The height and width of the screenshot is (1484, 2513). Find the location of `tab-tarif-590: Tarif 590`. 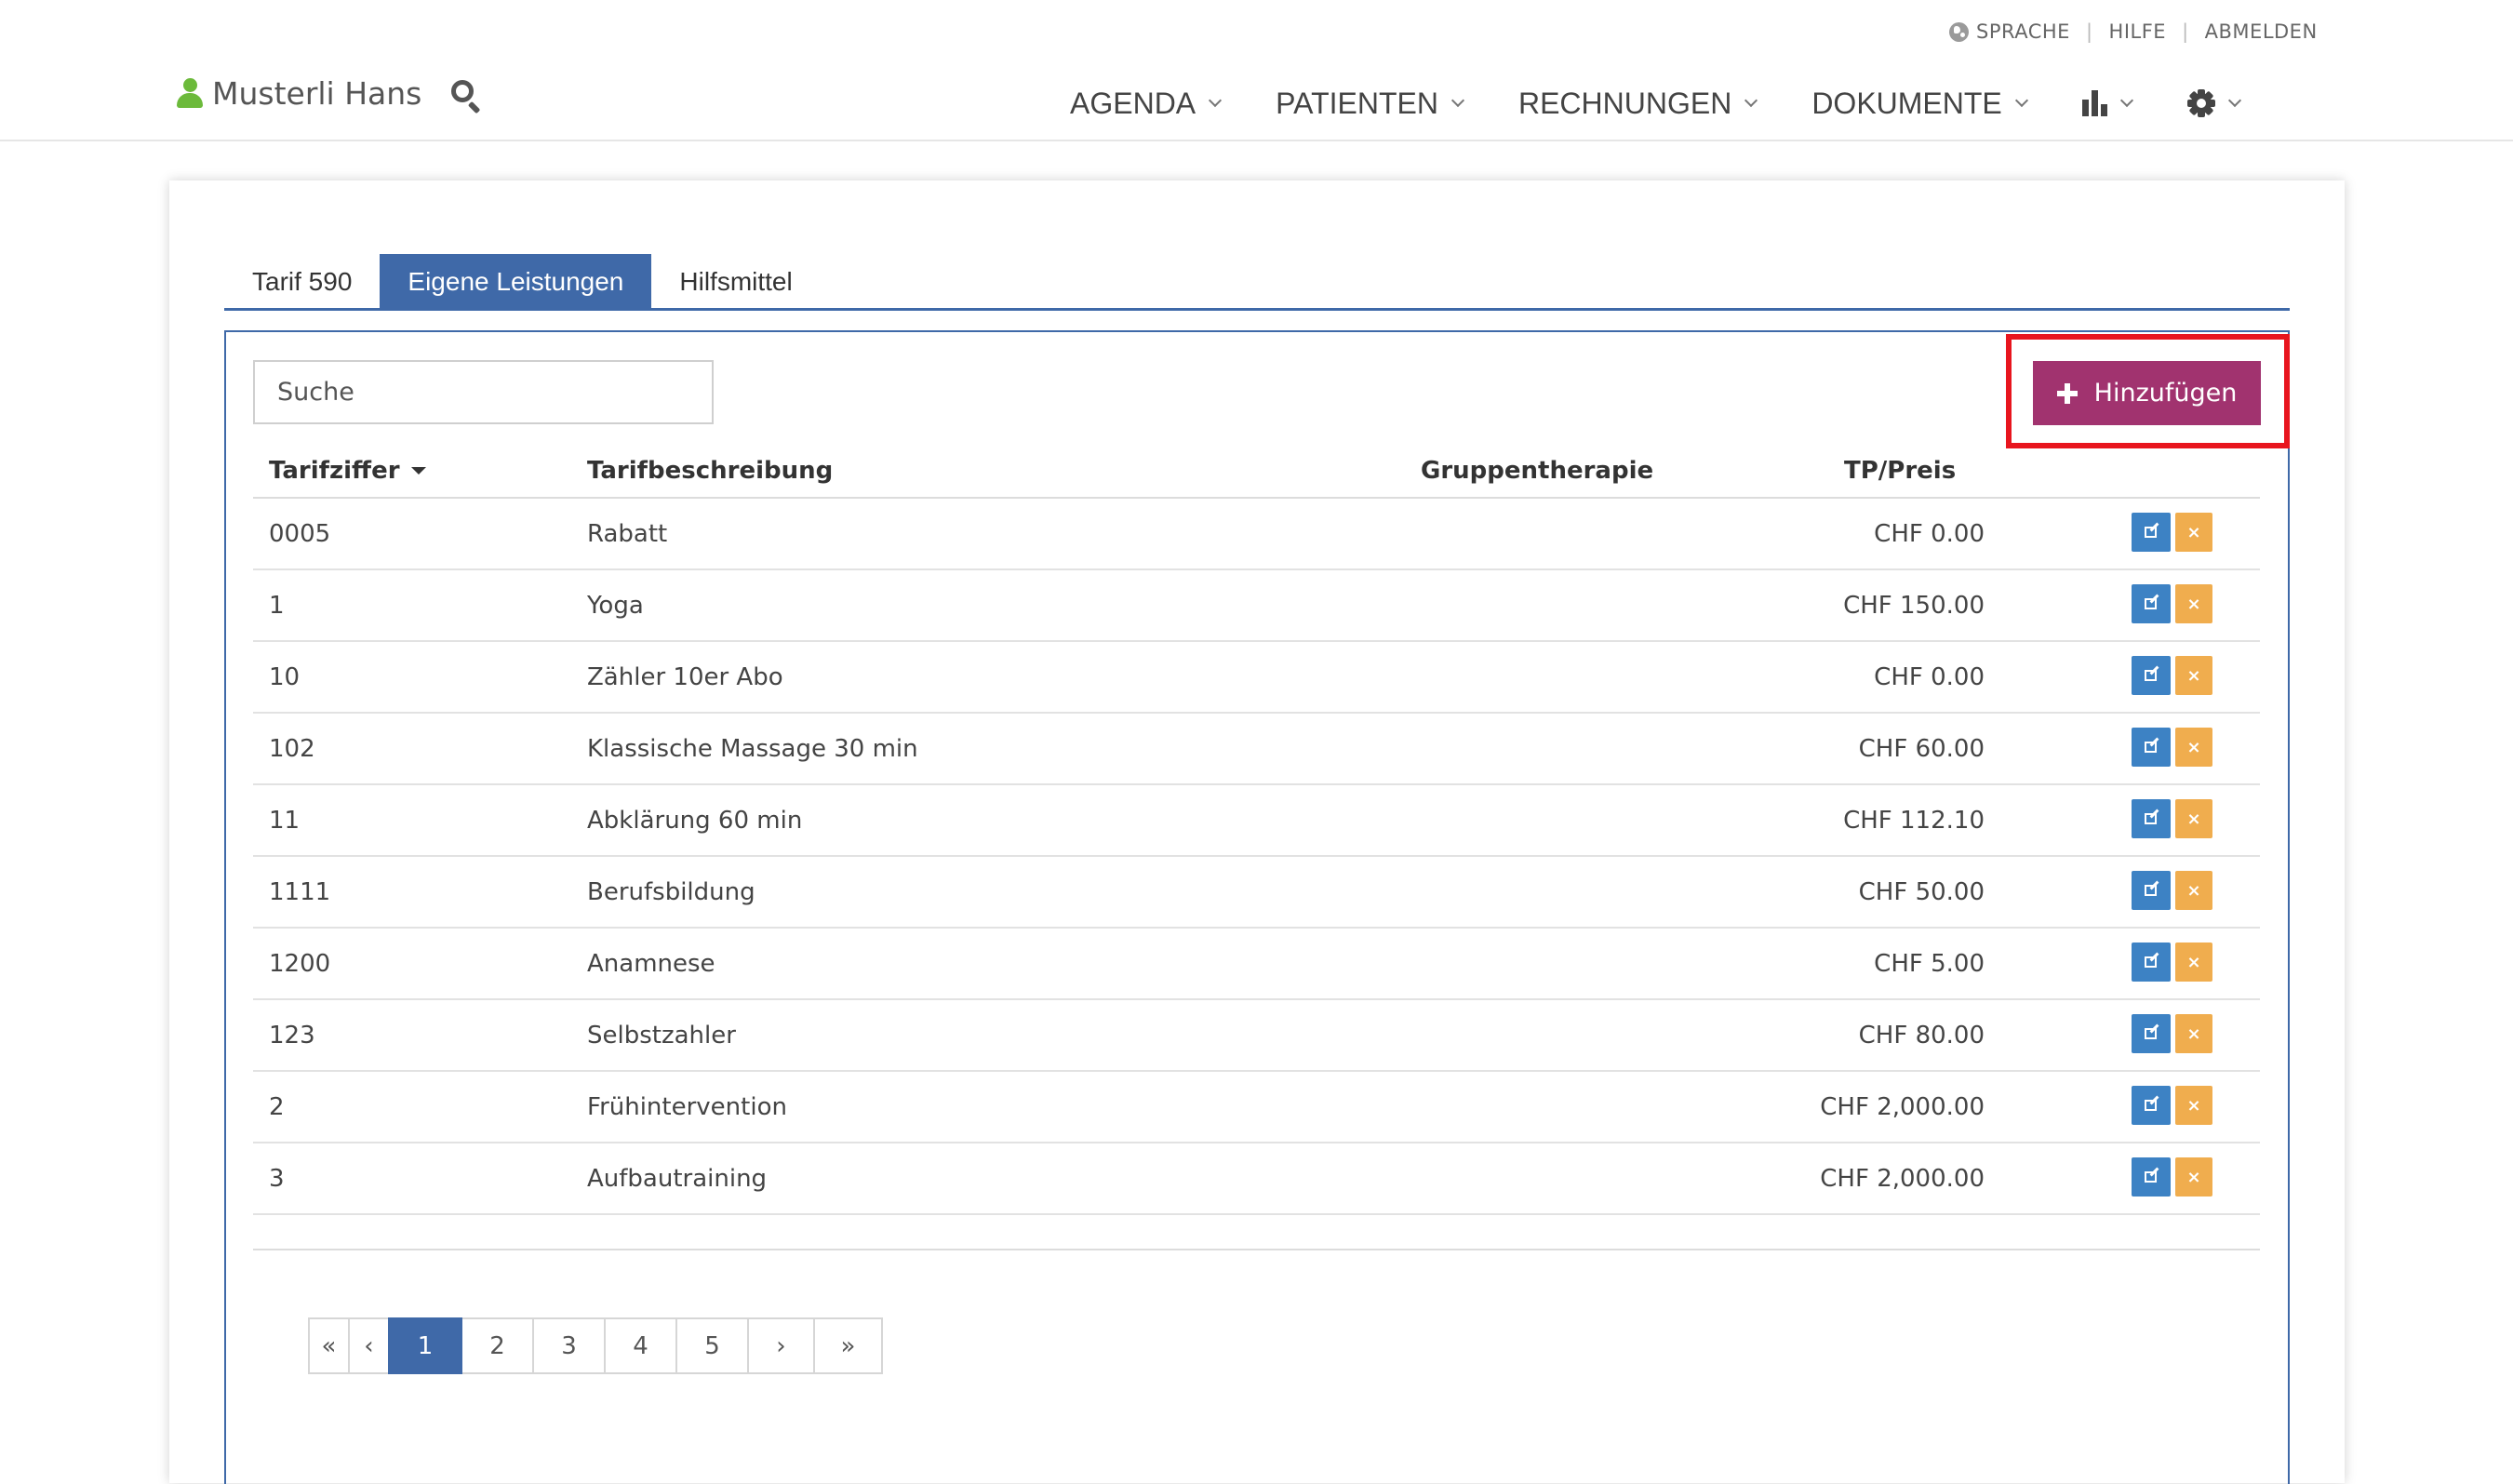

tab-tarif-590: Tarif 590 is located at coordinates (302, 282).